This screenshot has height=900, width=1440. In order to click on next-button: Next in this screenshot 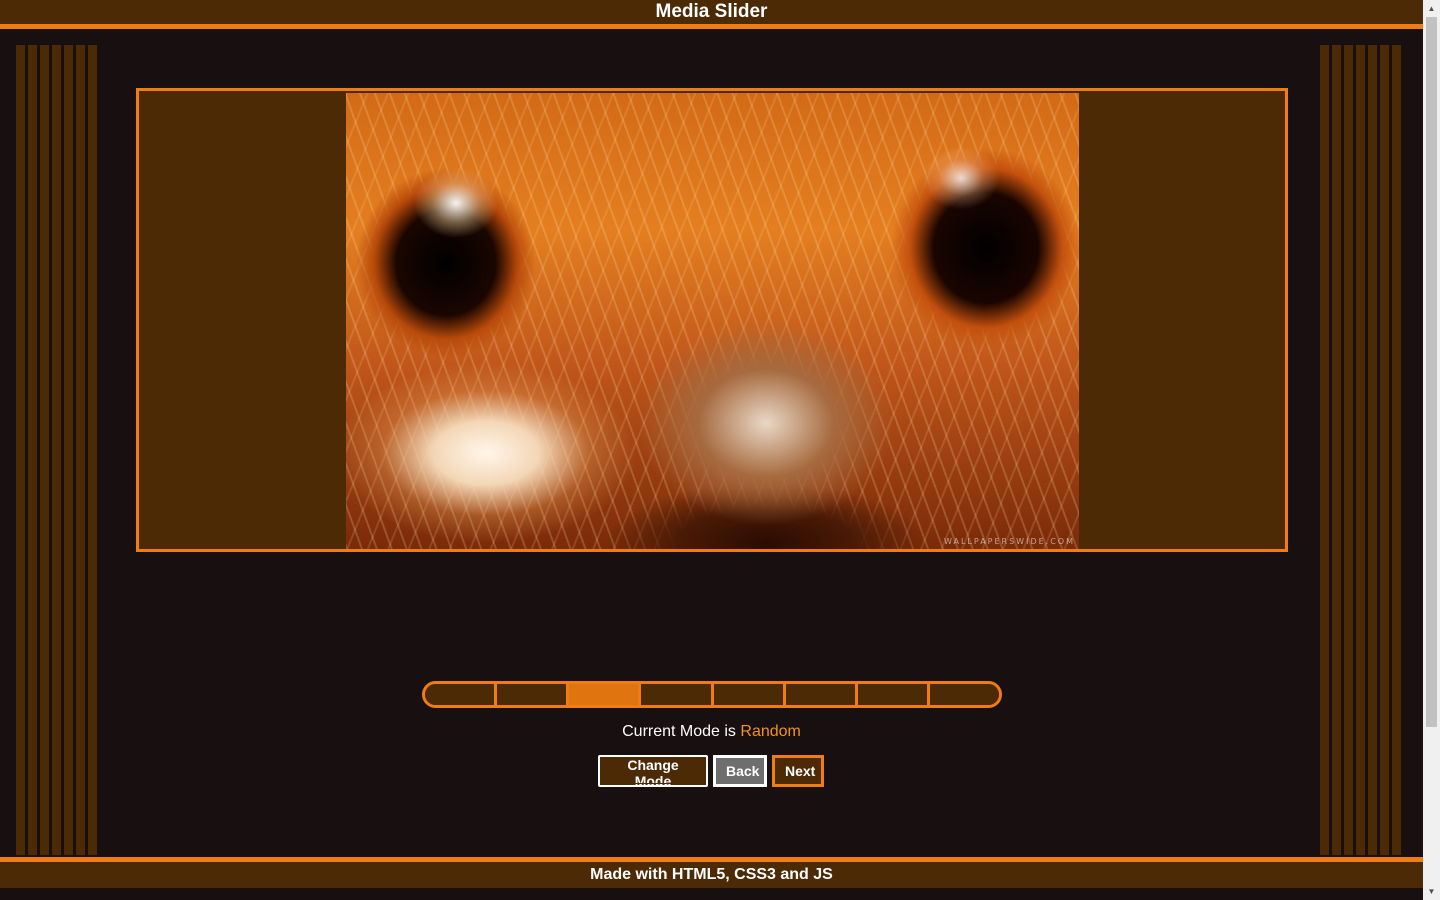, I will do `click(798, 771)`.